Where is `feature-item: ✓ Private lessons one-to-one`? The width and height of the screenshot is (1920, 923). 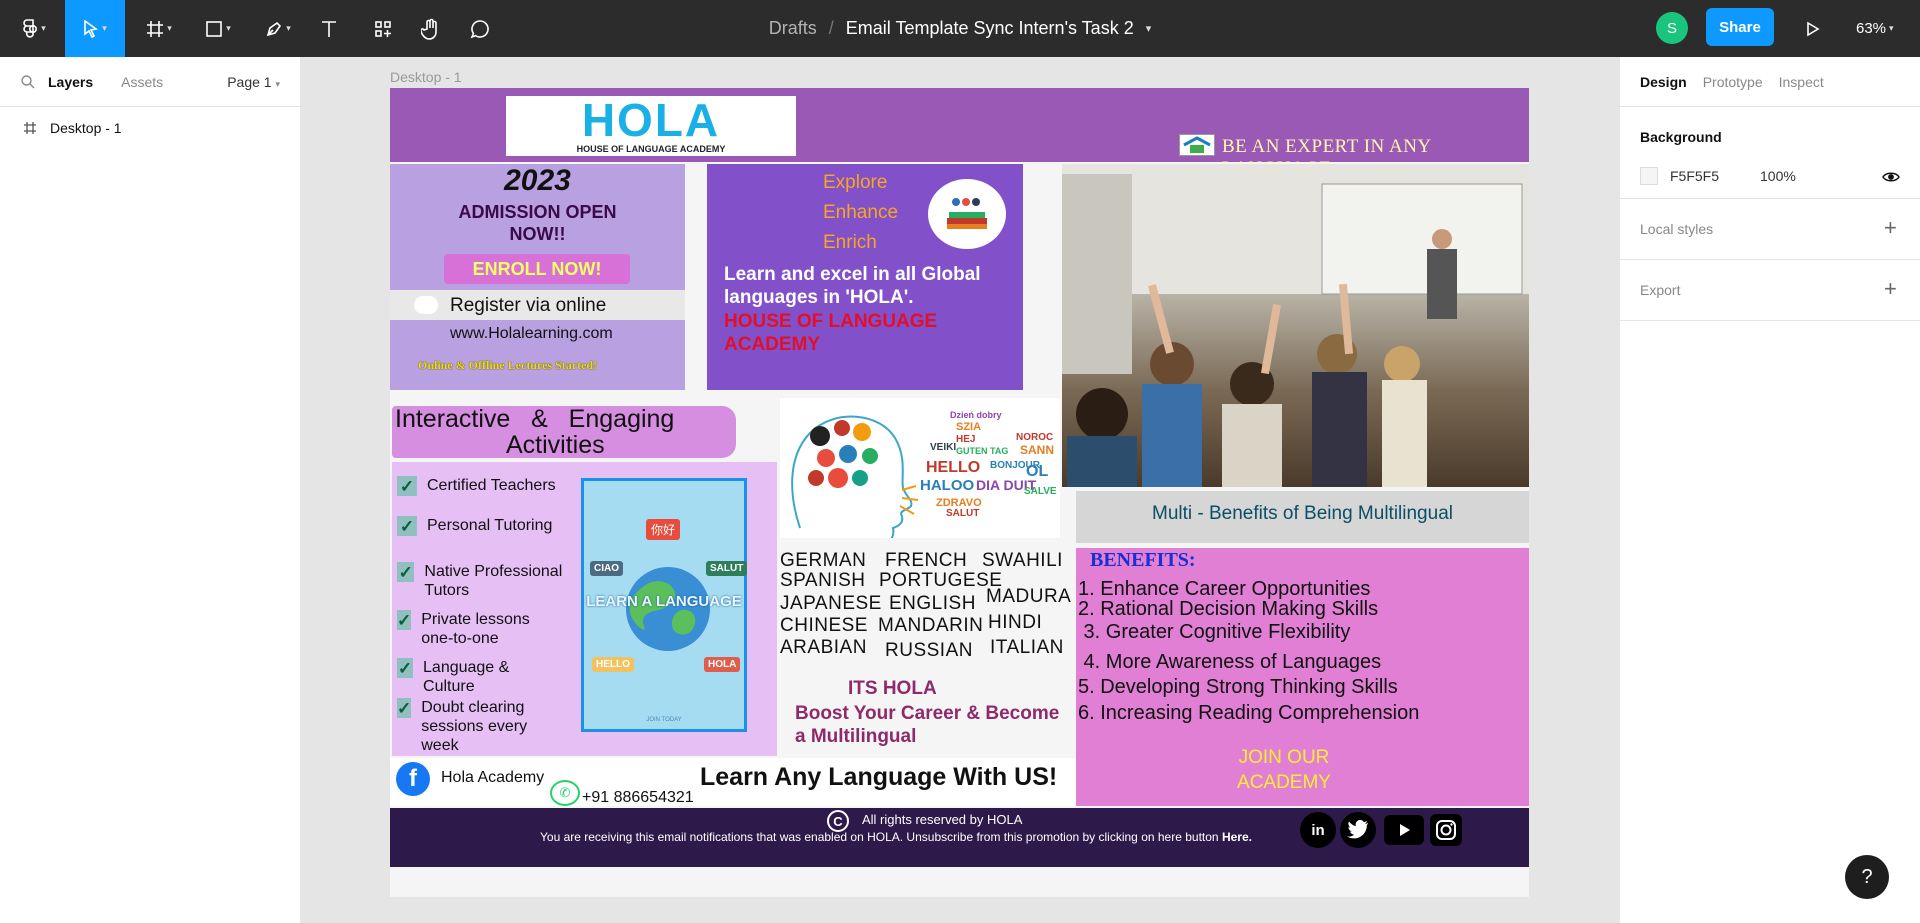
feature-item: ✓ Private lessons one-to-one is located at coordinates (472, 629).